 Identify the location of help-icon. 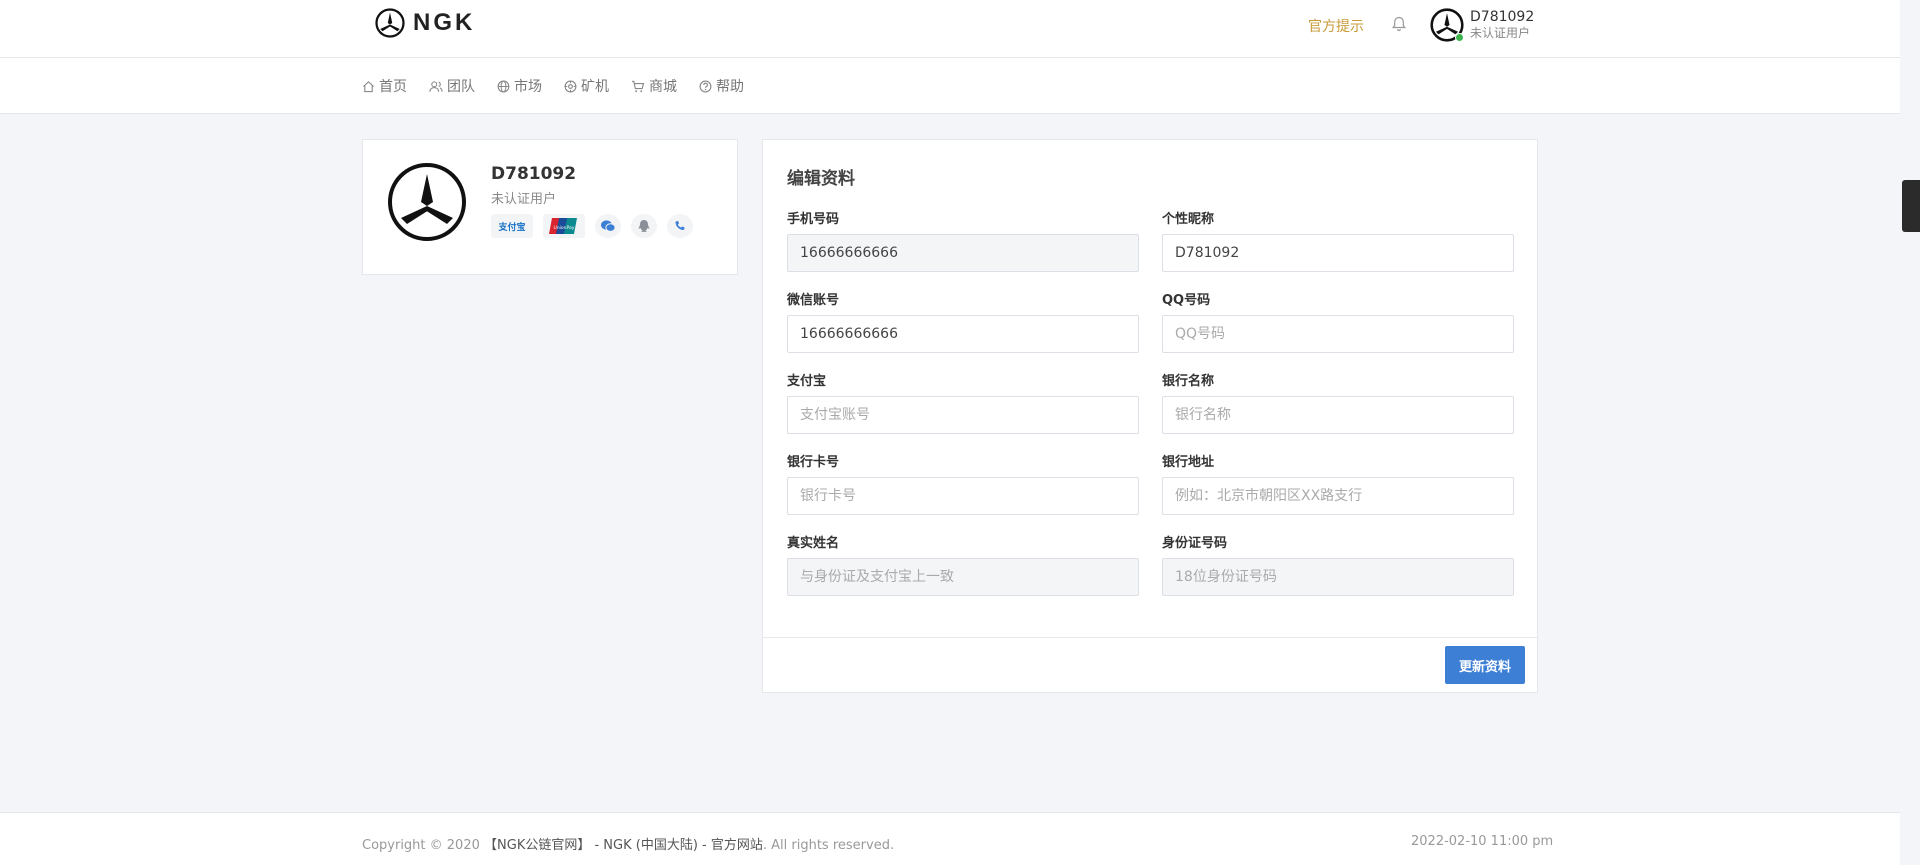
(705, 86).